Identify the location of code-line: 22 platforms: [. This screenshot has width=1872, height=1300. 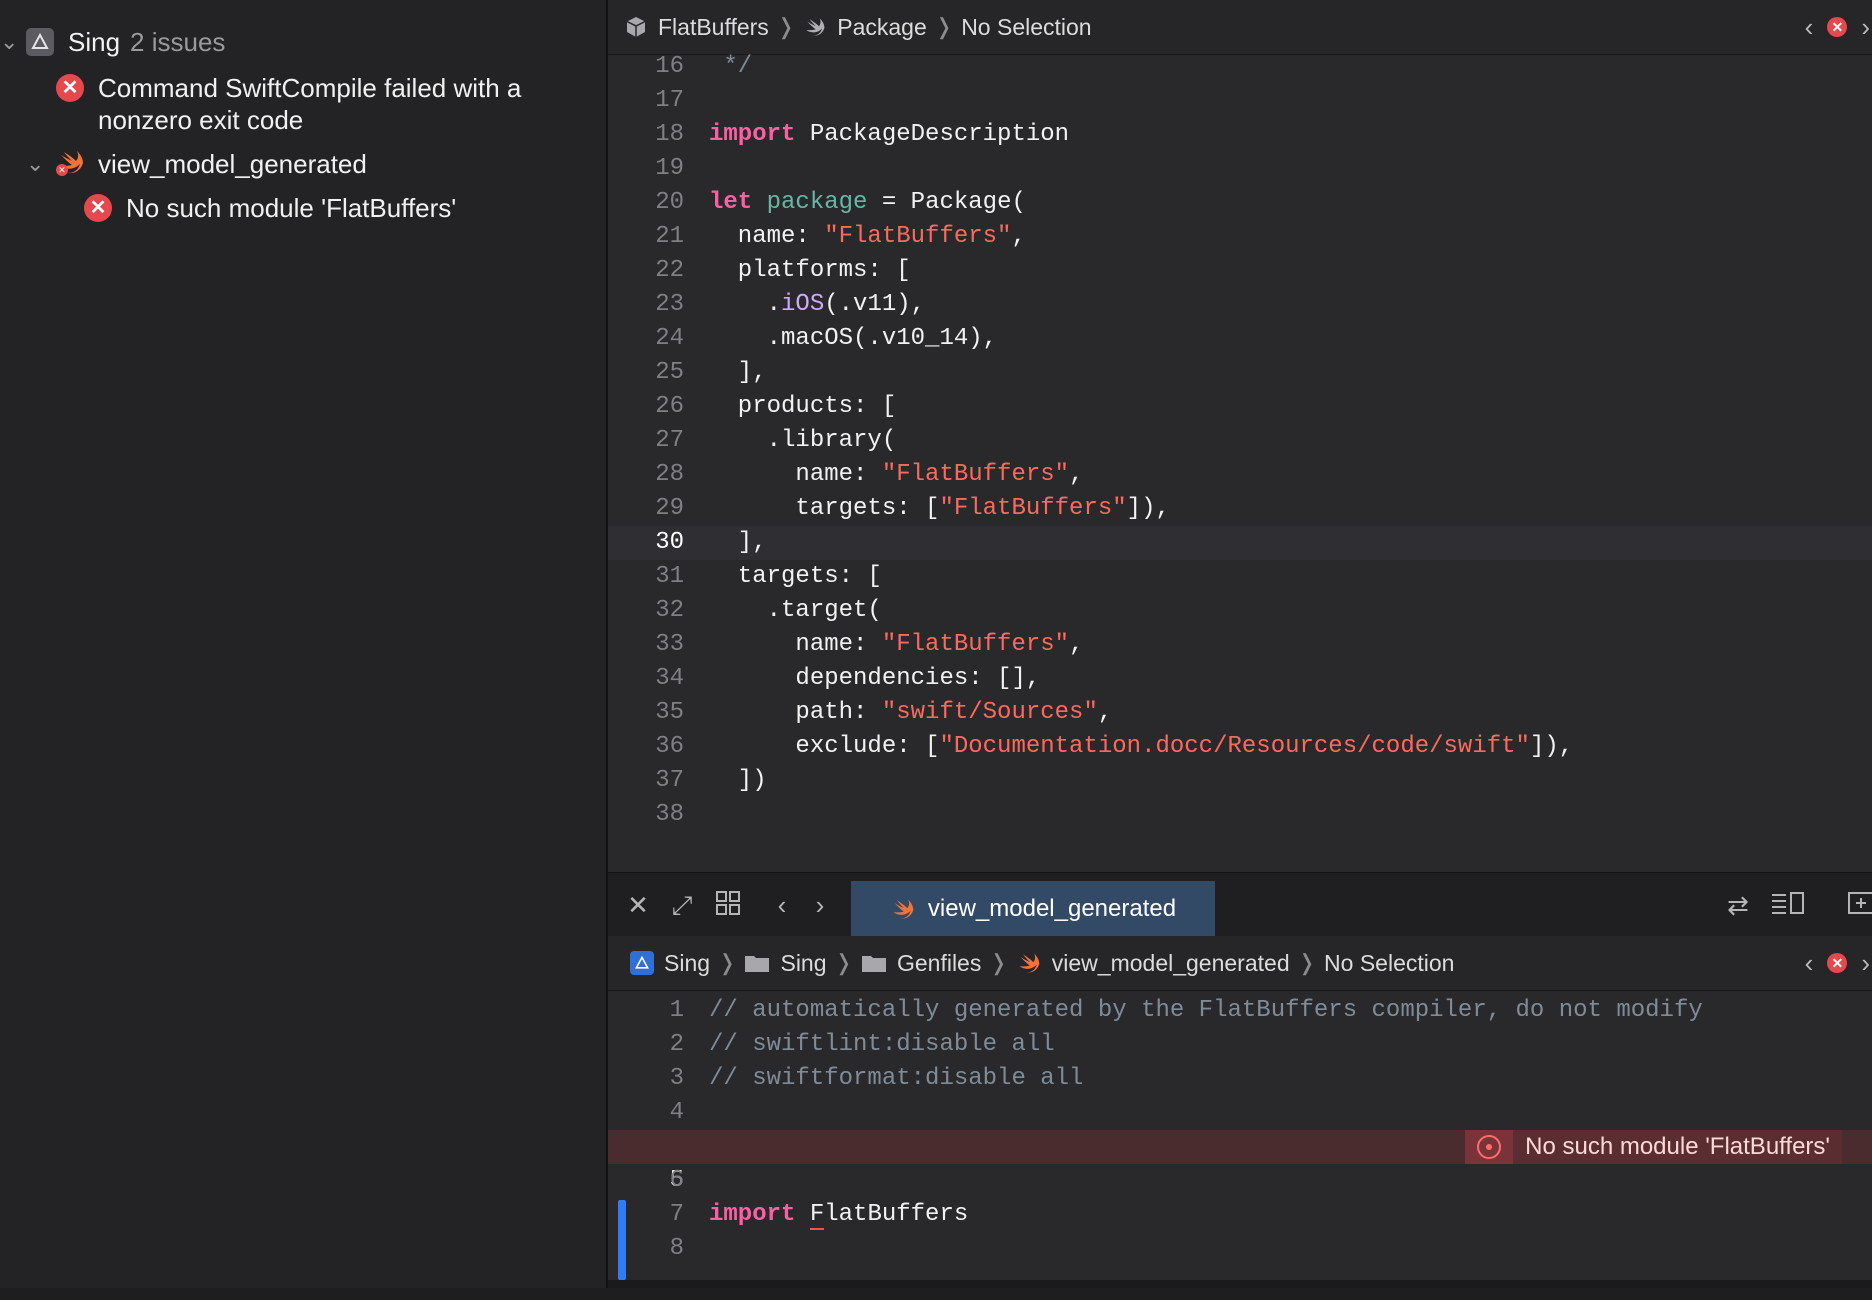
(783, 270).